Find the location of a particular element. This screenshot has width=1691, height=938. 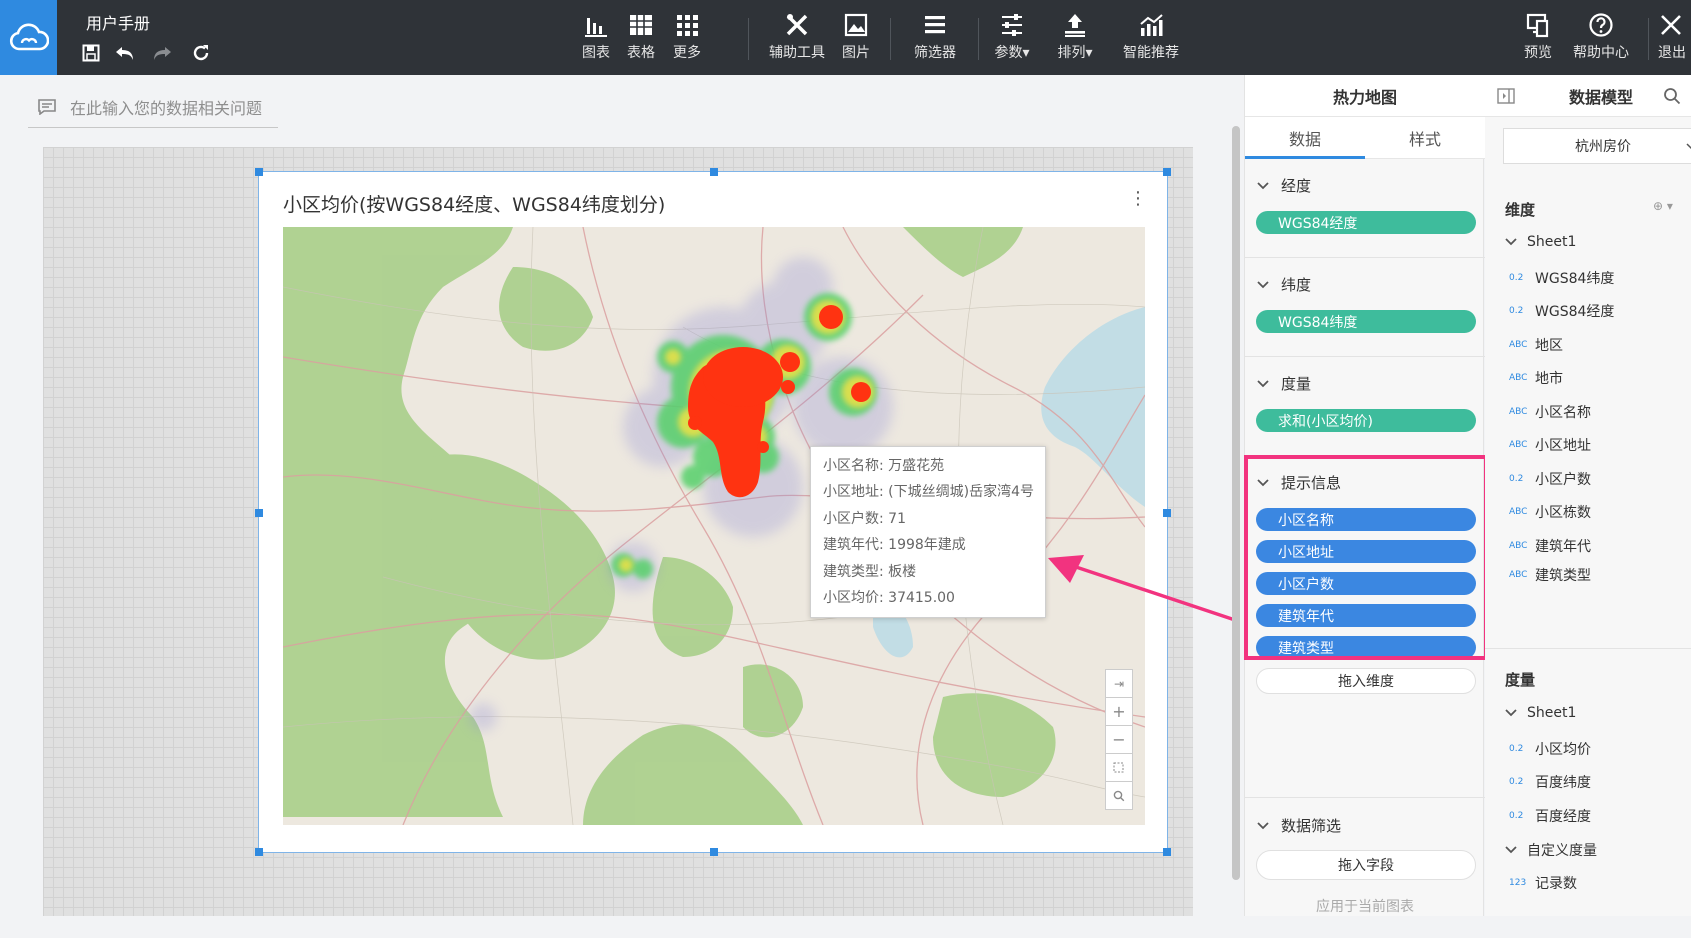

collapse-panel-icon is located at coordinates (1506, 95).